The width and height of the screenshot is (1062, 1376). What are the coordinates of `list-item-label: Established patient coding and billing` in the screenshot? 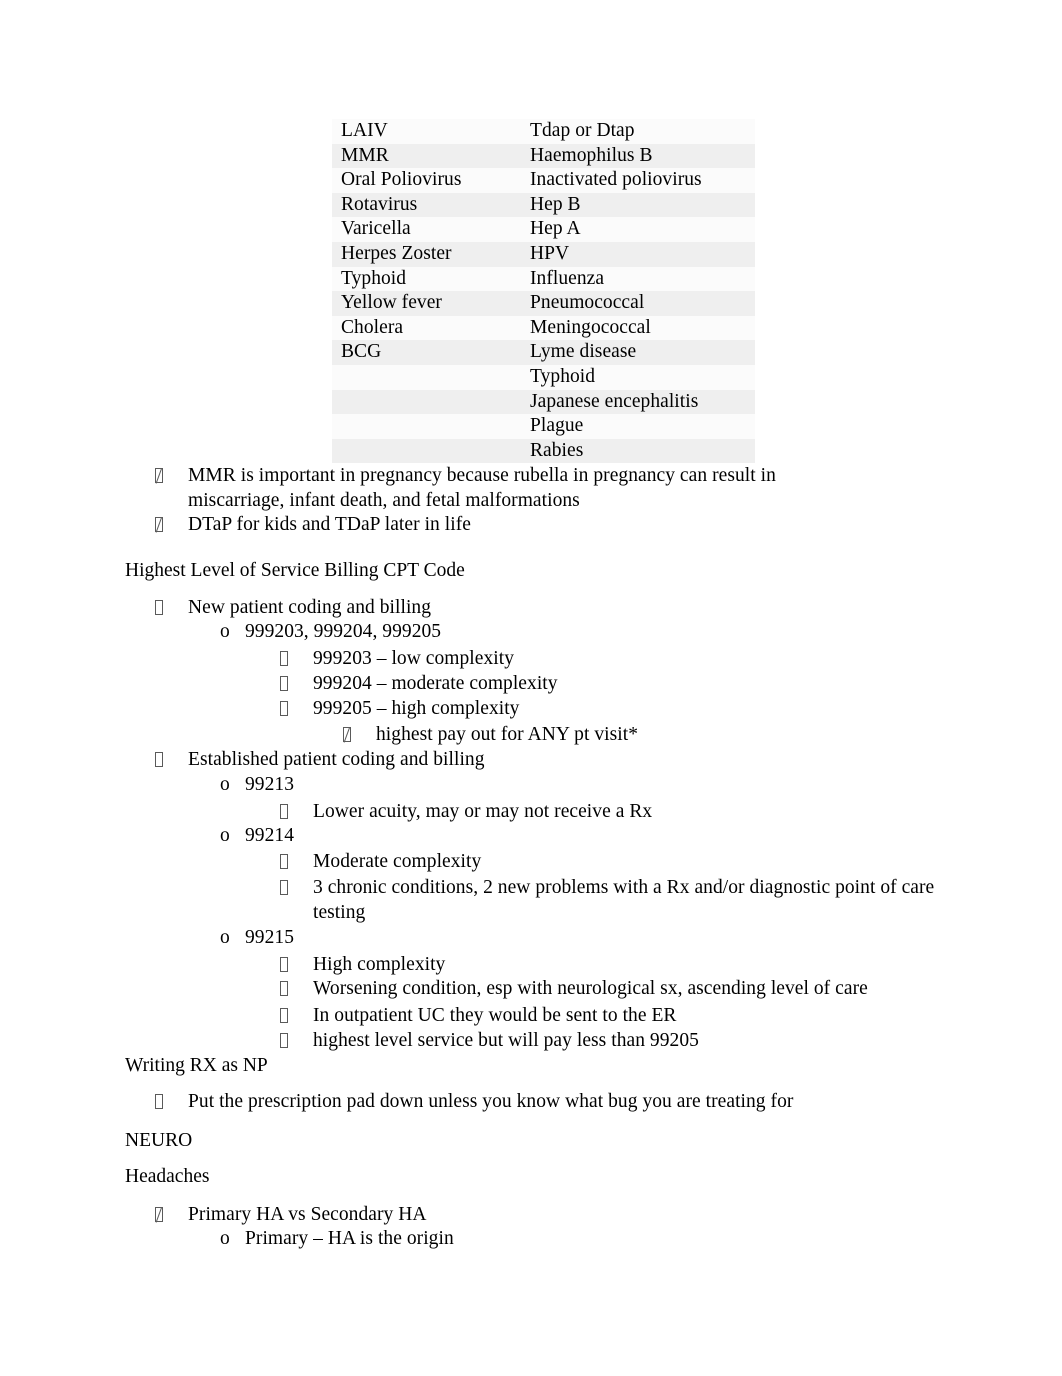 It's located at (336, 759).